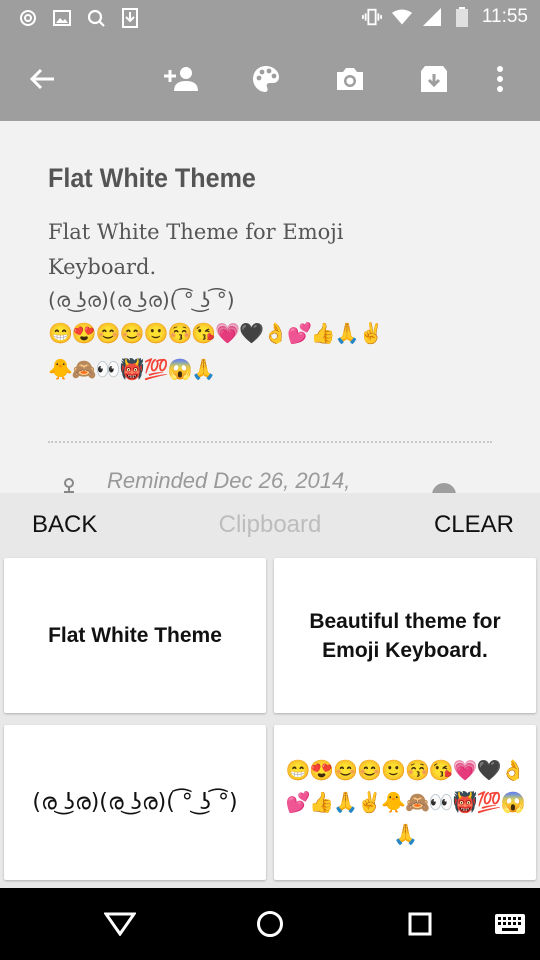  What do you see at coordinates (132, 369) in the screenshot?
I see `note-emoji-line: 🐥🙈👀👹💯😱🙏` at bounding box center [132, 369].